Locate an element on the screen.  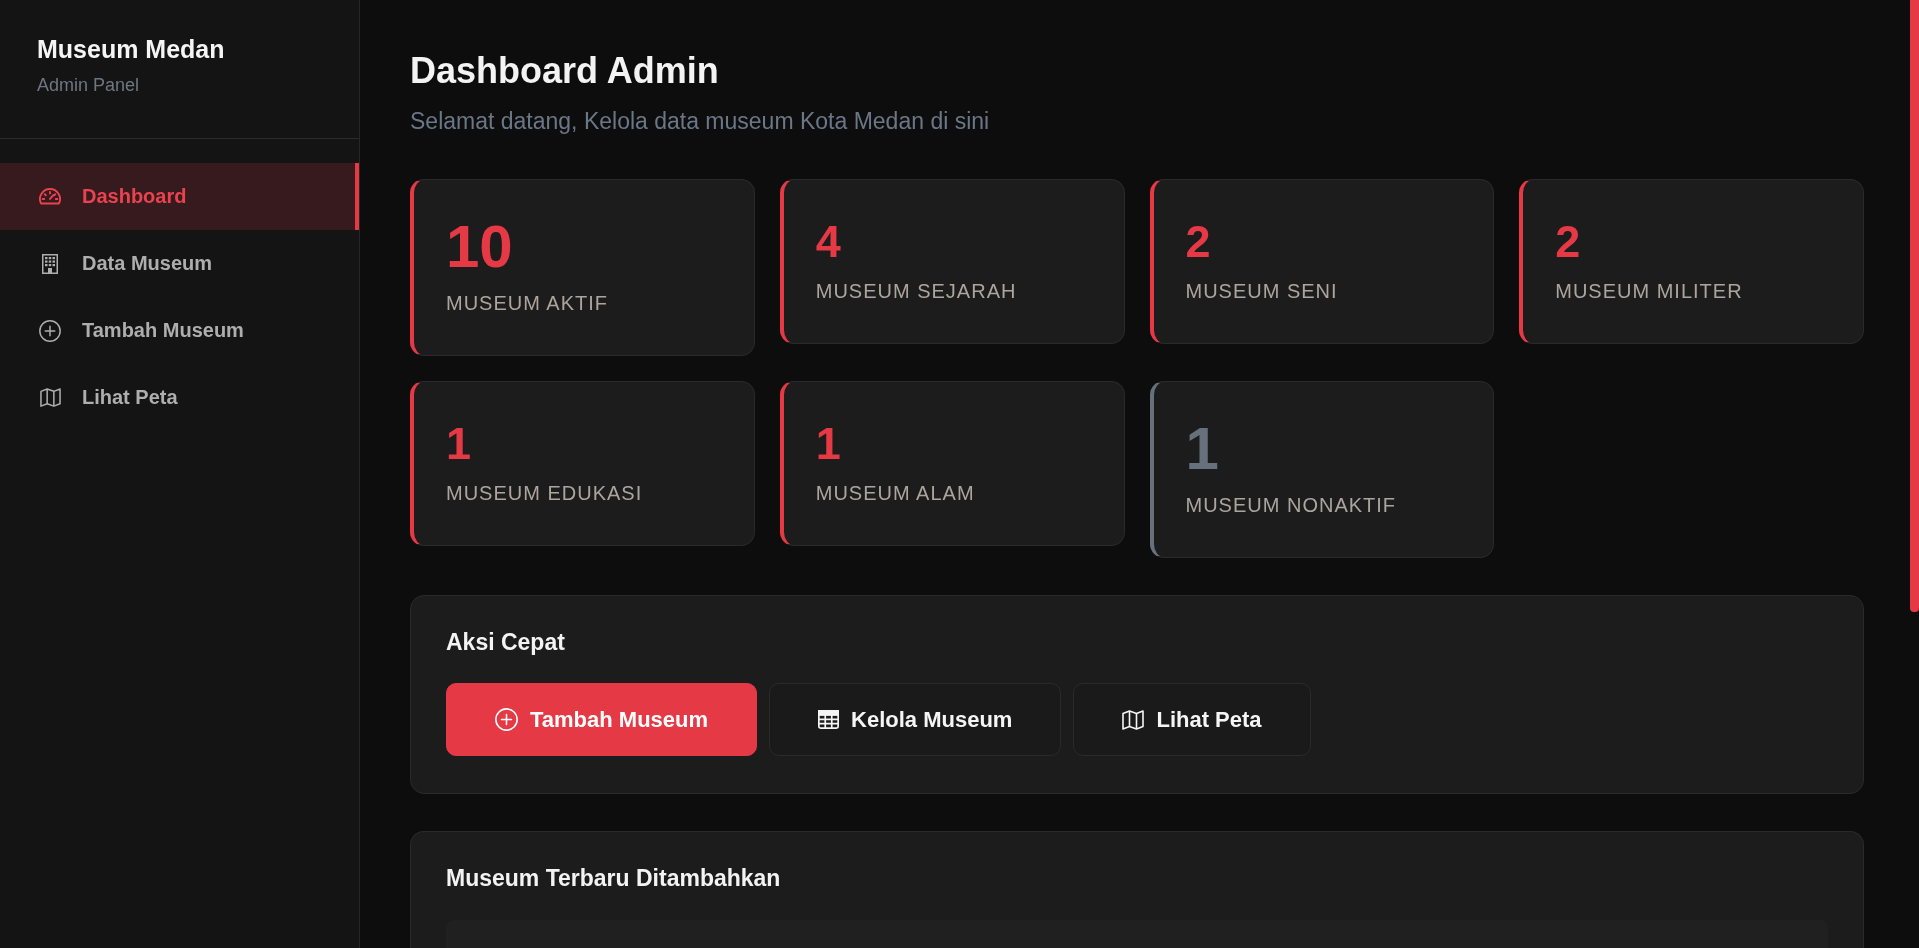
stat-label: MUSEUM MILITER is located at coordinates (1649, 291).